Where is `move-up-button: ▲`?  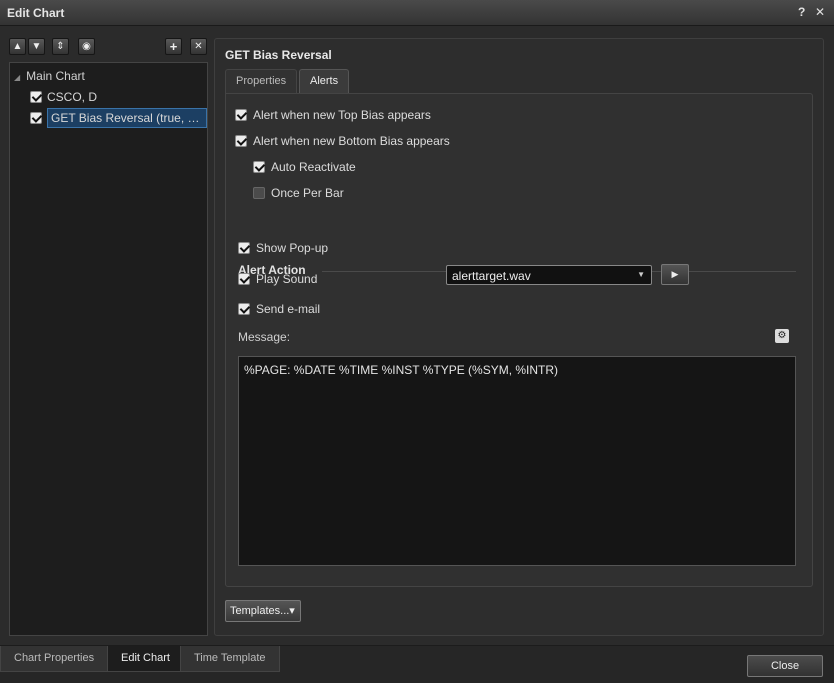 move-up-button: ▲ is located at coordinates (17, 46).